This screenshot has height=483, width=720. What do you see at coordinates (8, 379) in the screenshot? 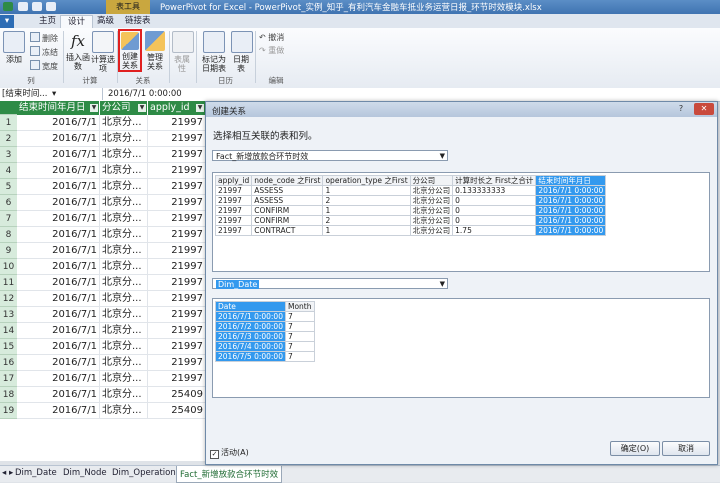
I see `row-number: 17` at bounding box center [8, 379].